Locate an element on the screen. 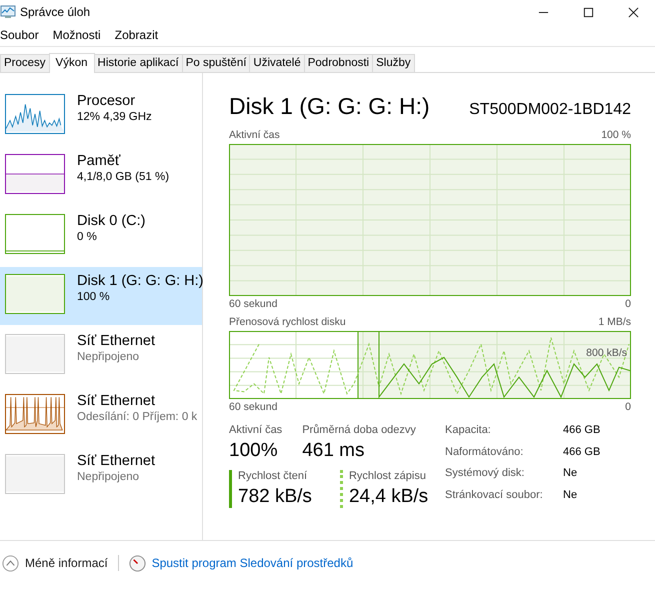 This screenshot has height=591, width=655. tab: Po spuštění is located at coordinates (216, 63).